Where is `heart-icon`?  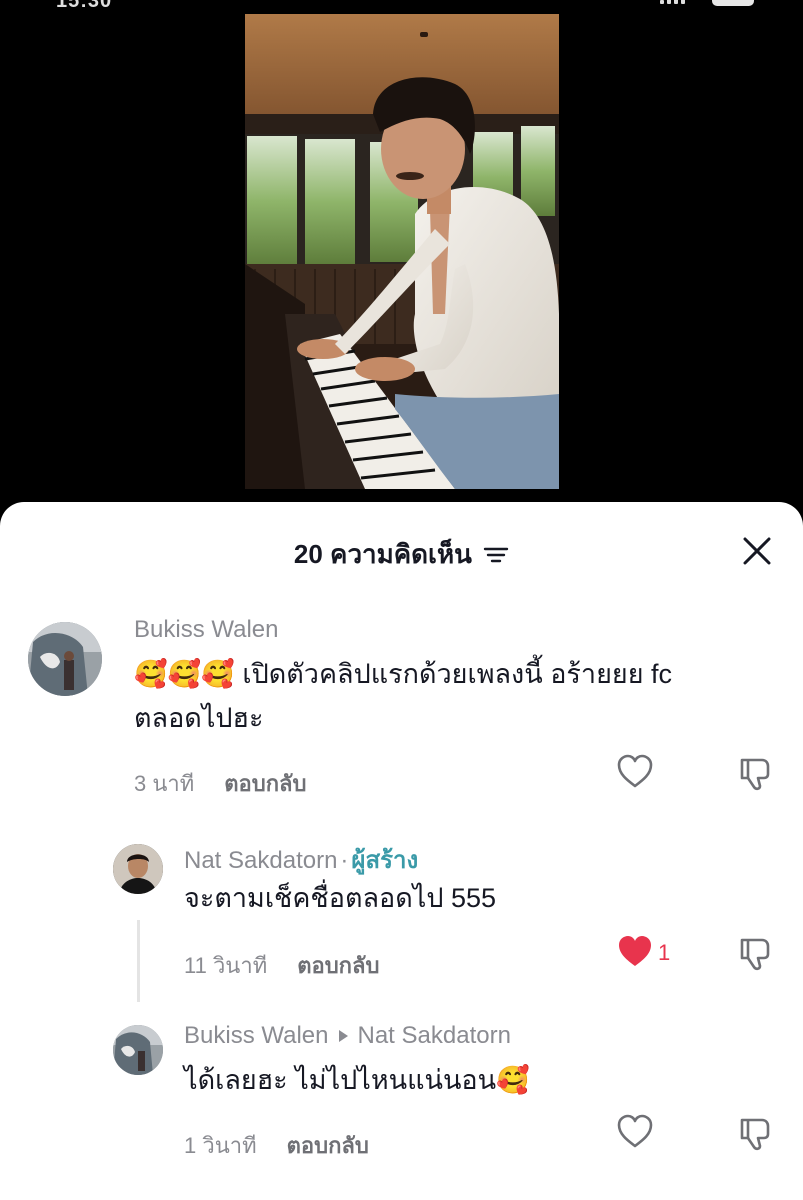
heart-icon is located at coordinates (635, 1131).